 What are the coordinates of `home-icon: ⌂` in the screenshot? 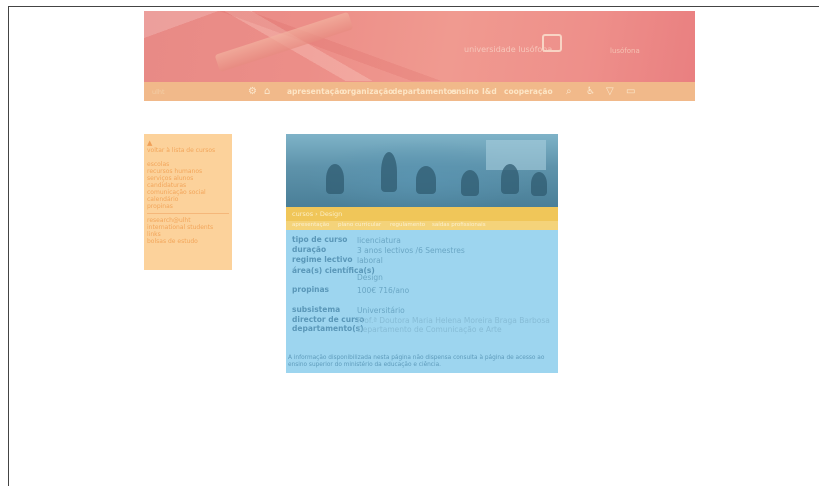 It's located at (267, 91).